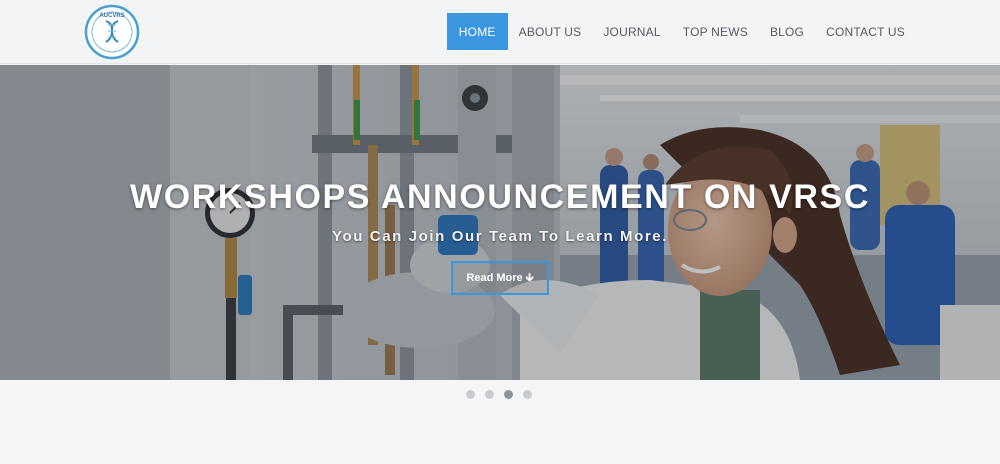 The height and width of the screenshot is (464, 1000). I want to click on carousel-indicators, so click(504, 394).